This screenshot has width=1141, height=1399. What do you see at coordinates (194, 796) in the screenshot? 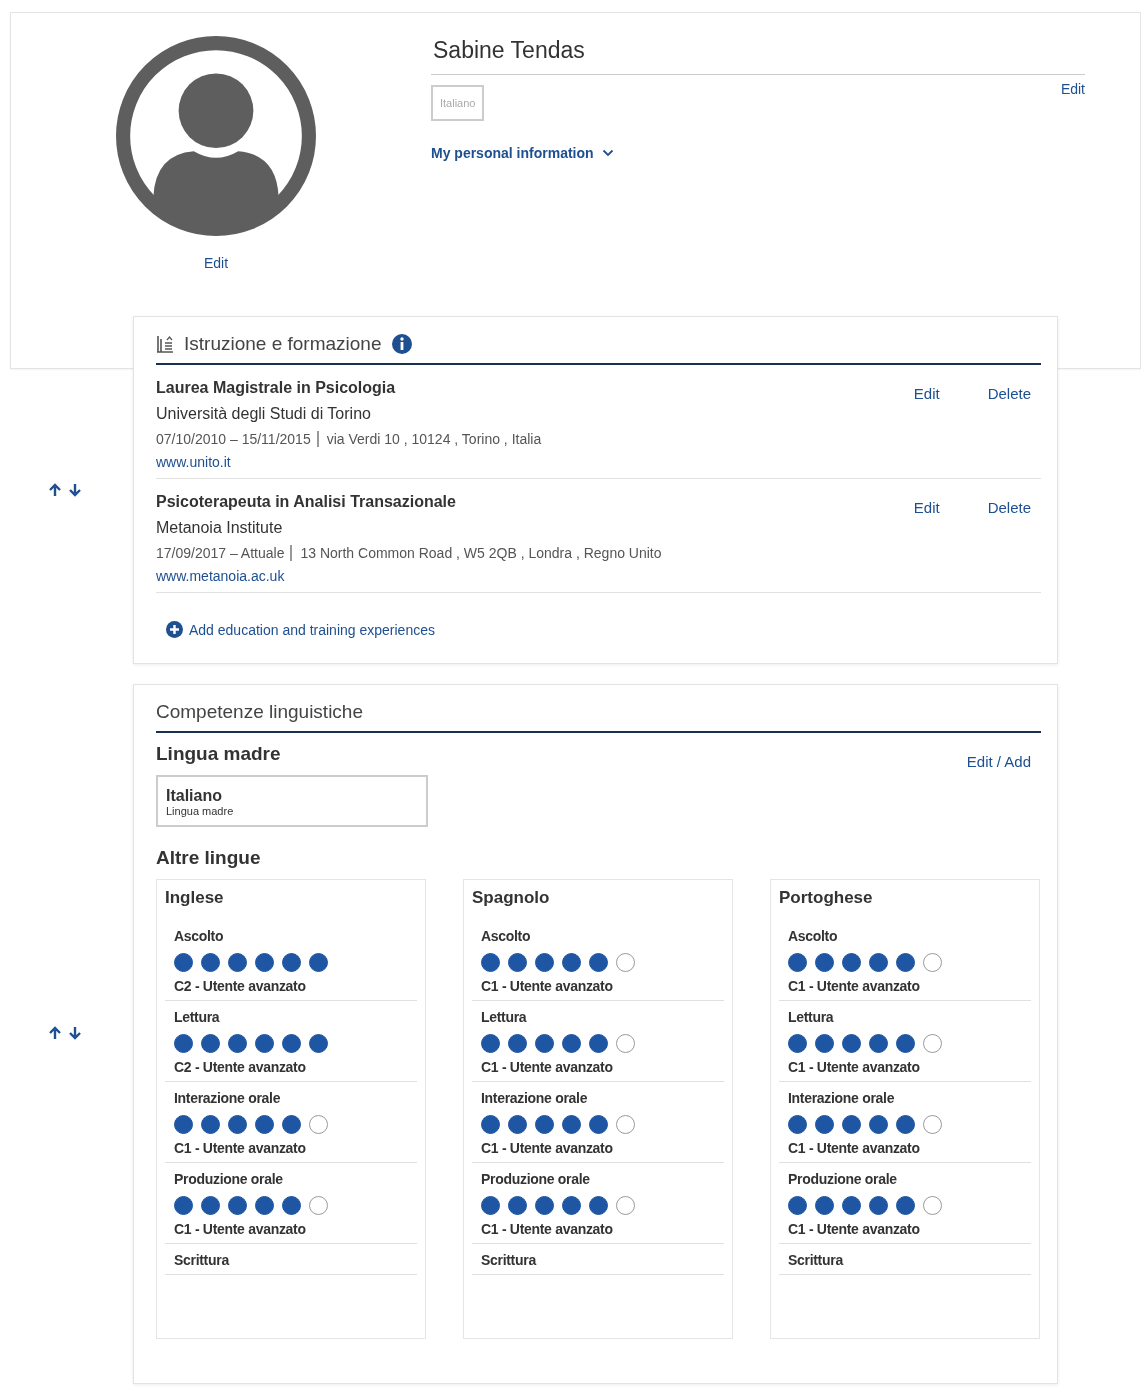
I see `language-name: Italiano` at bounding box center [194, 796].